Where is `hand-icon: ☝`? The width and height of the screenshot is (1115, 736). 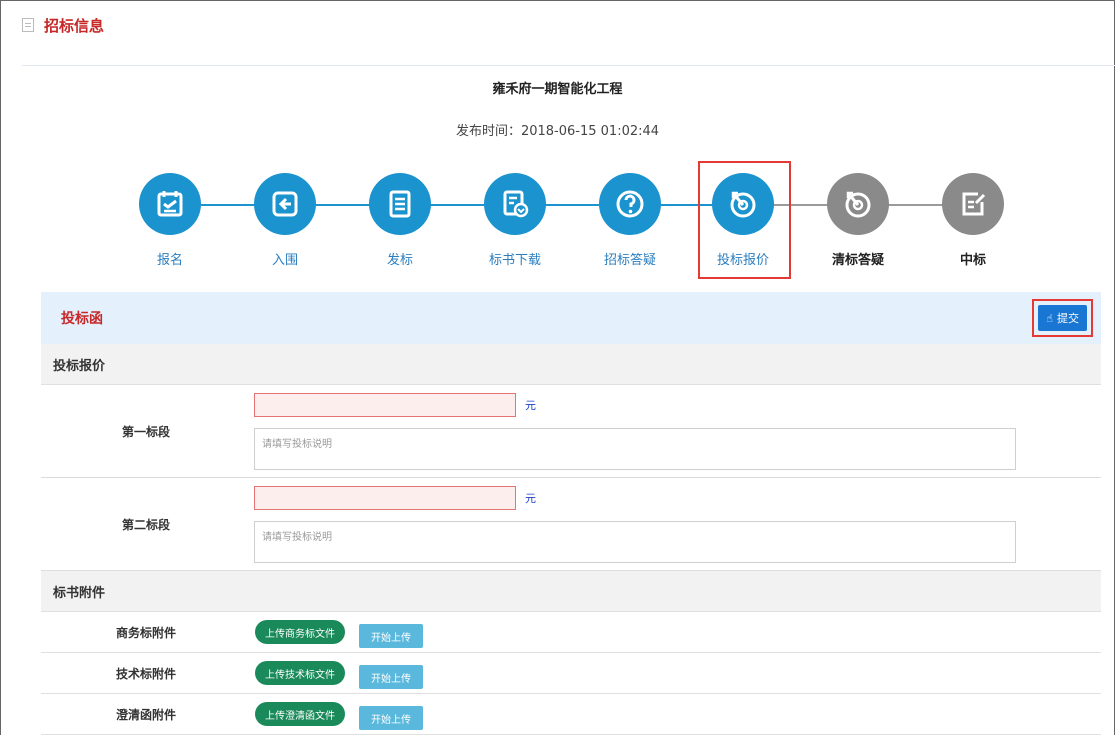 hand-icon: ☝ is located at coordinates (1049, 318).